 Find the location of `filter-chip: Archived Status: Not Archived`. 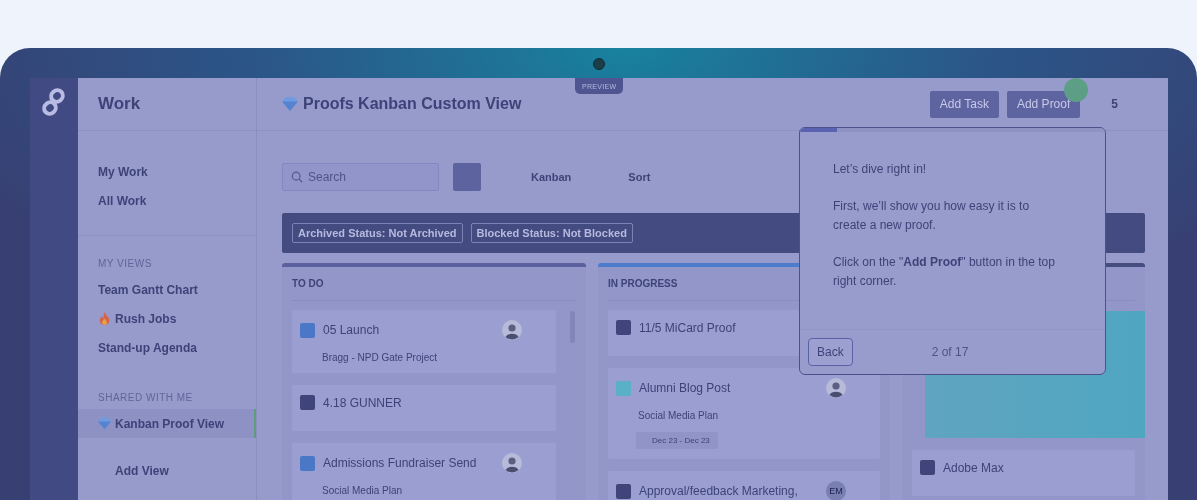

filter-chip: Archived Status: Not Archived is located at coordinates (377, 233).